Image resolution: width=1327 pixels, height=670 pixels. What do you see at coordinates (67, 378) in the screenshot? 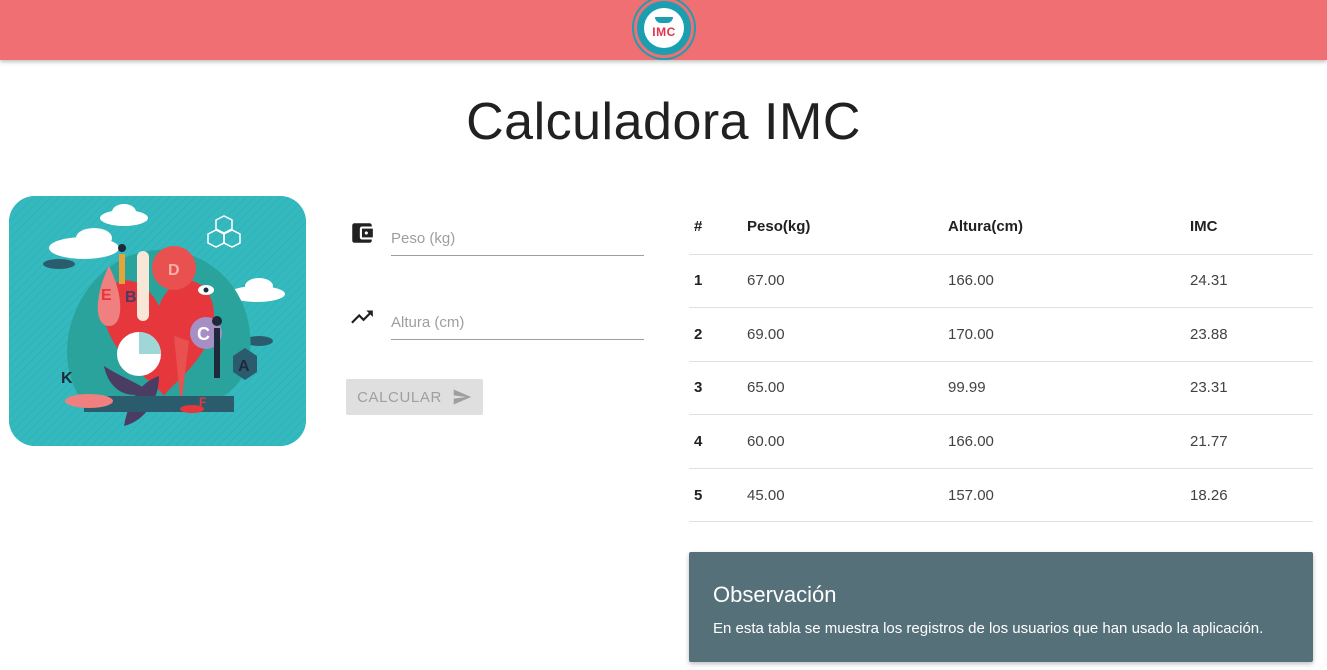
I see `letter-k: K` at bounding box center [67, 378].